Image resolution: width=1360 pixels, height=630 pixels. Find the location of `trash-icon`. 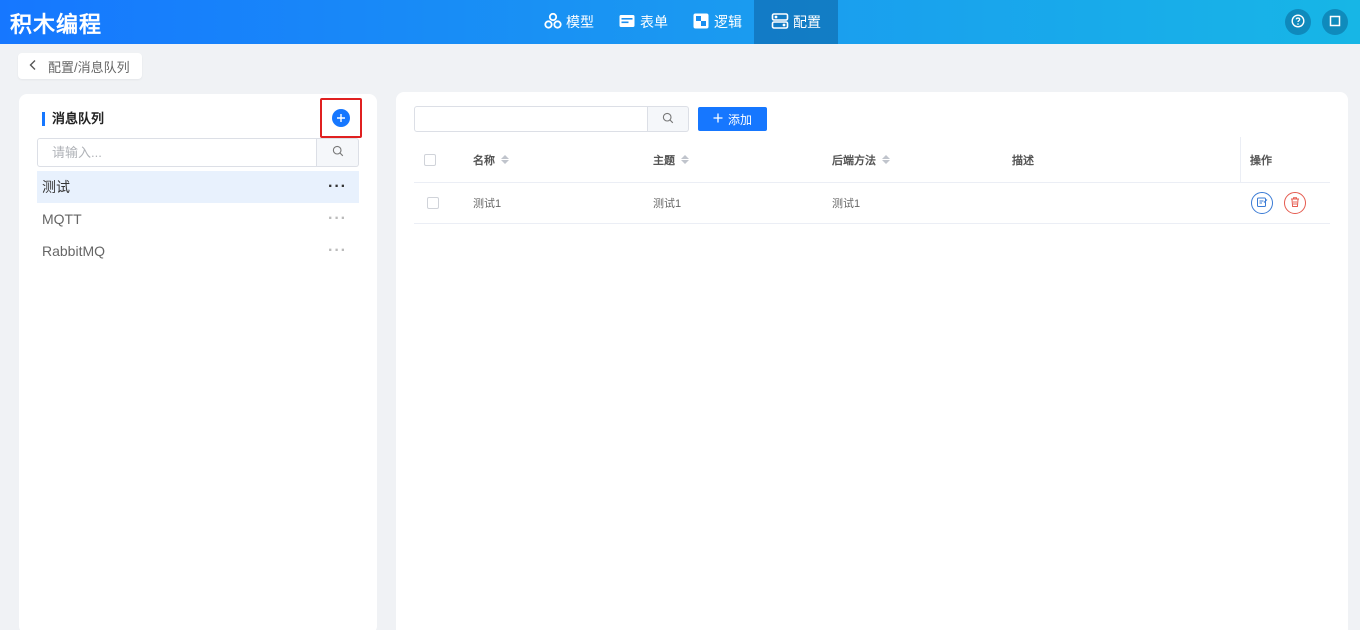

trash-icon is located at coordinates (1295, 203).